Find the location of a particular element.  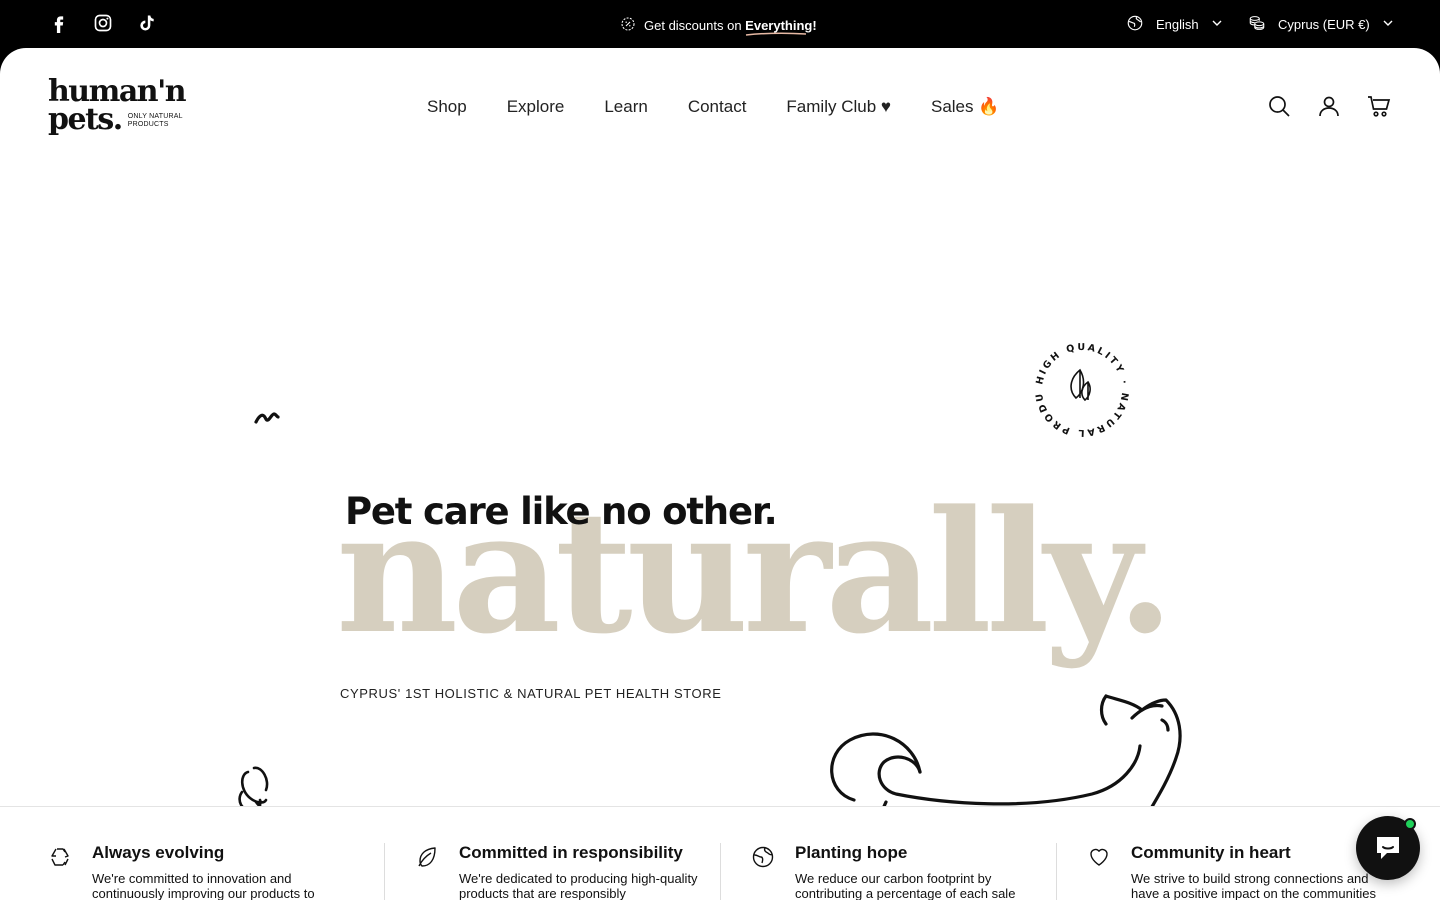

chat-icon is located at coordinates (1388, 848).